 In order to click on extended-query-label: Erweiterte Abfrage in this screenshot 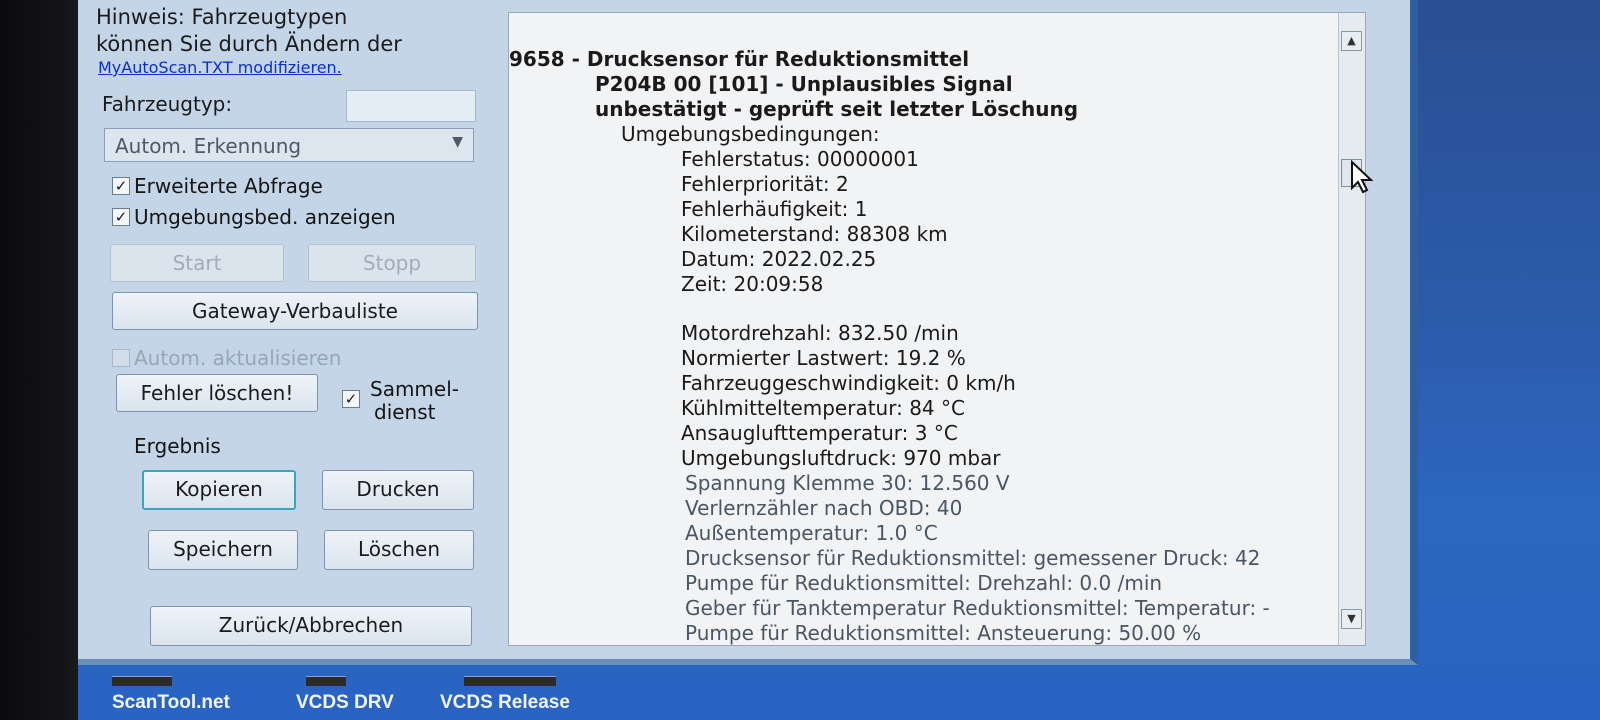, I will do `click(228, 186)`.